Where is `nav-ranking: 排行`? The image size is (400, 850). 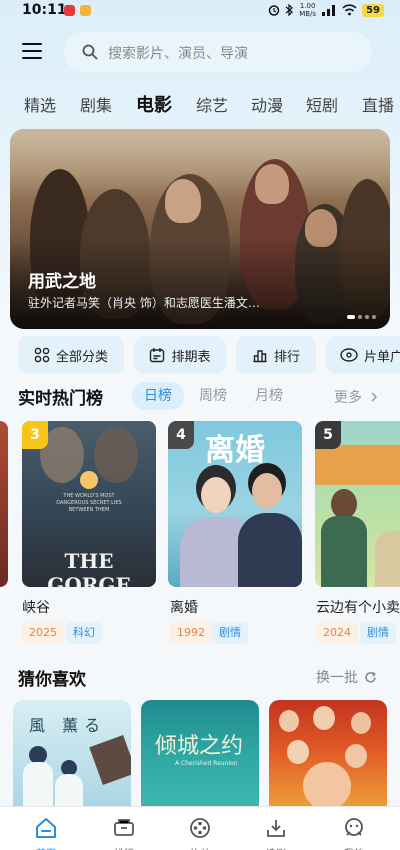 nav-ranking: 排行 is located at coordinates (124, 833).